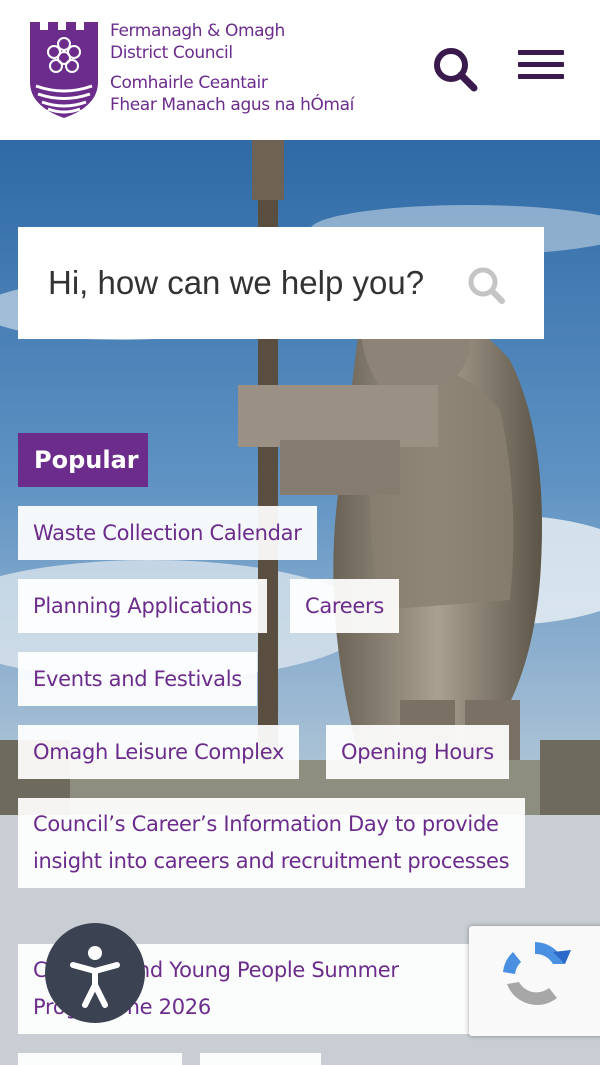 This screenshot has width=600, height=1065. I want to click on accessibility-button, so click(95, 973).